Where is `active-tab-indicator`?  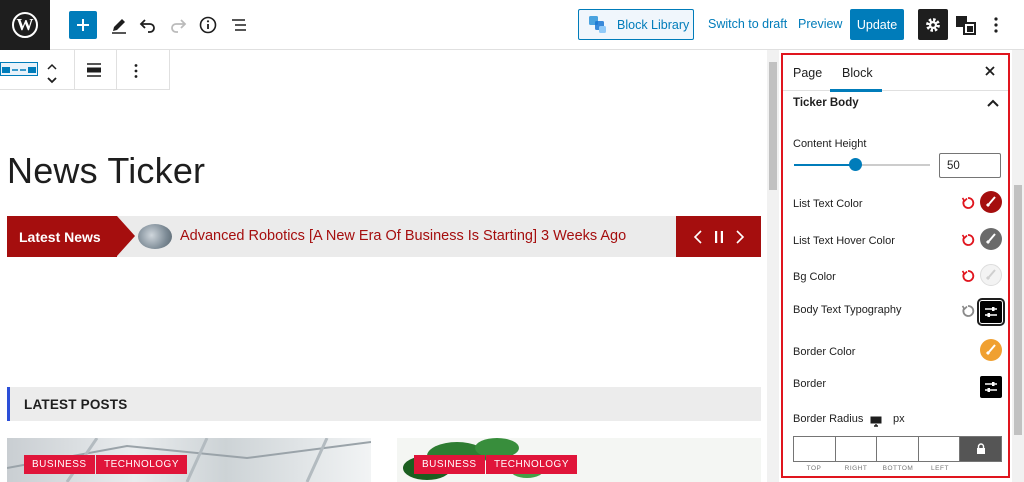 active-tab-indicator is located at coordinates (856, 90).